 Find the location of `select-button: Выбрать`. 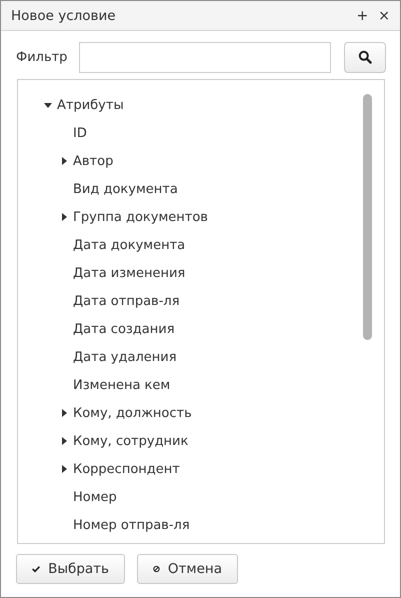

select-button: Выбрать is located at coordinates (70, 569).